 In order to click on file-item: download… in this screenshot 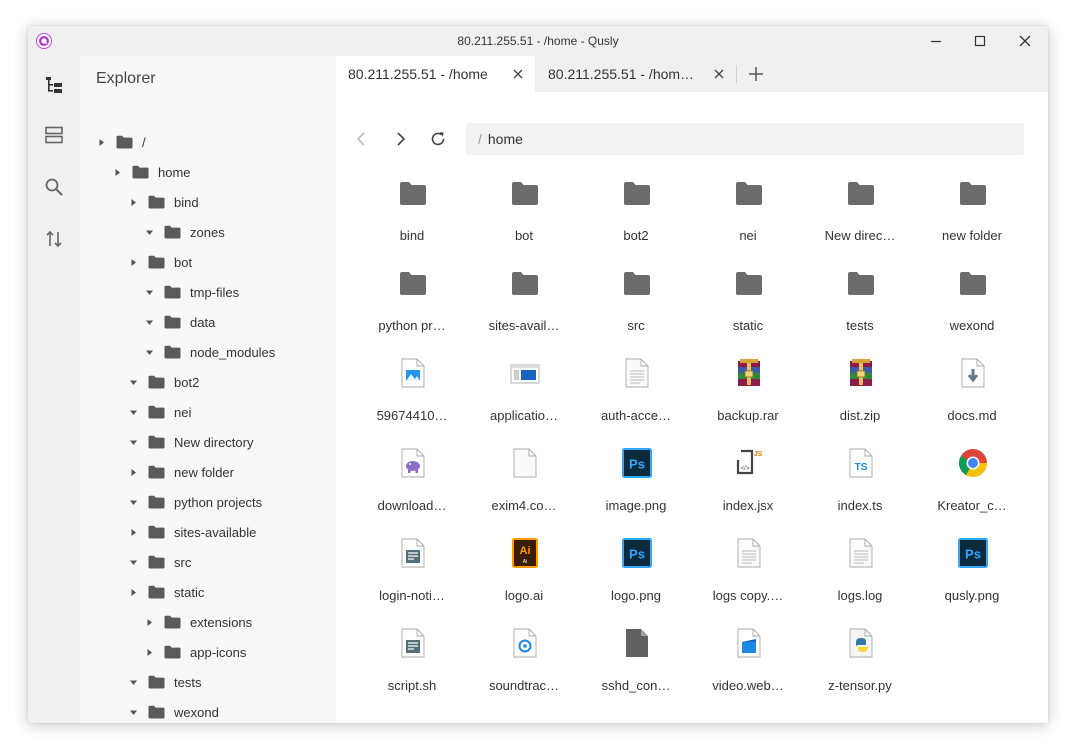, I will do `click(412, 487)`.